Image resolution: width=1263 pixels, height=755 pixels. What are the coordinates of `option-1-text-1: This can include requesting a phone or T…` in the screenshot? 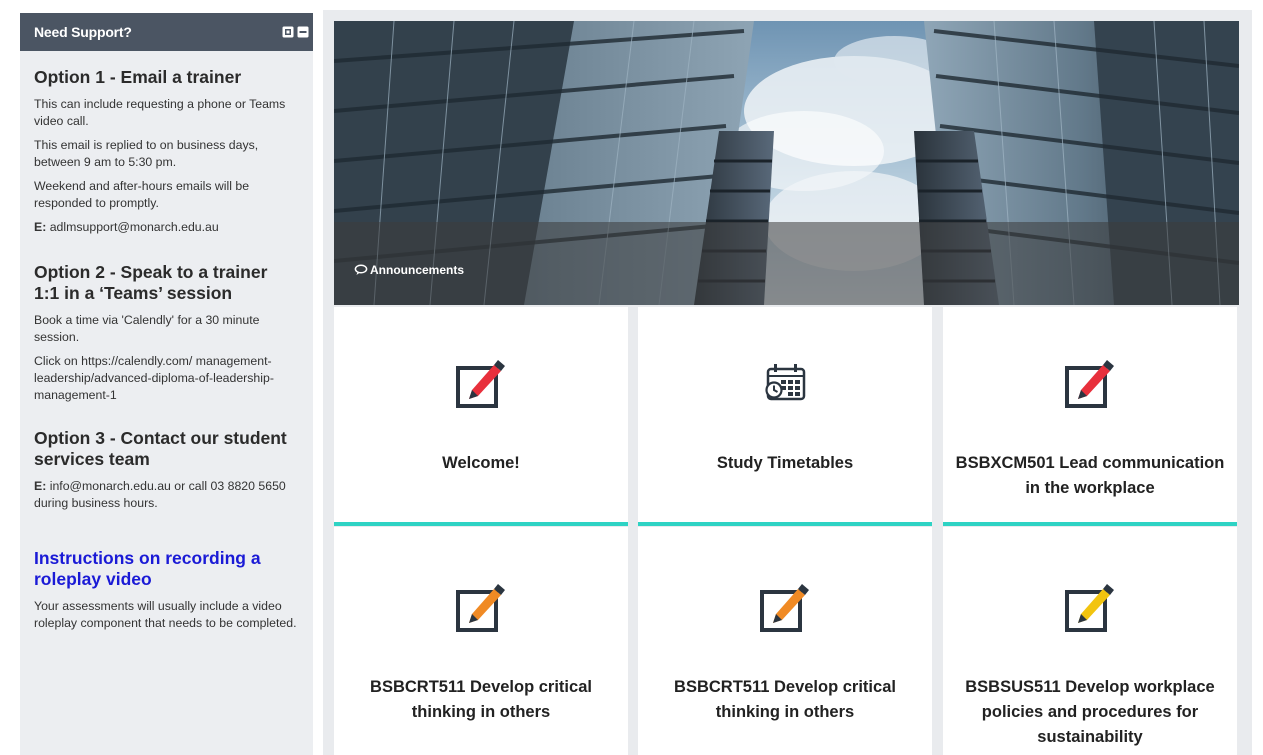 It's located at (160, 112).